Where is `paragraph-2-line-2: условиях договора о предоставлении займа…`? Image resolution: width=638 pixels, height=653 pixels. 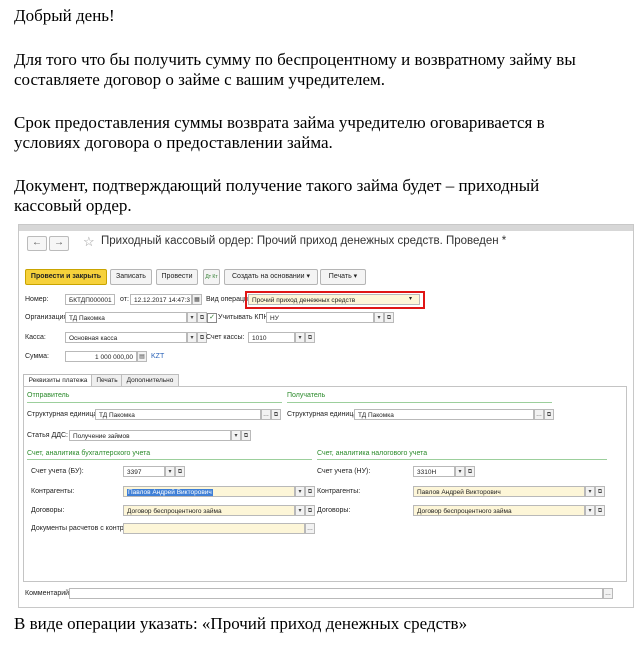 paragraph-2-line-2: условиях договора о предоставлении займа… is located at coordinates (173, 142).